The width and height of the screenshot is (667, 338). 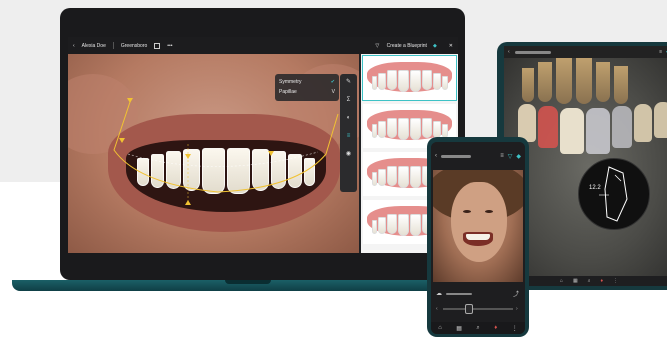 What do you see at coordinates (548, 127) in the screenshot?
I see `tooth-crown-highlighted` at bounding box center [548, 127].